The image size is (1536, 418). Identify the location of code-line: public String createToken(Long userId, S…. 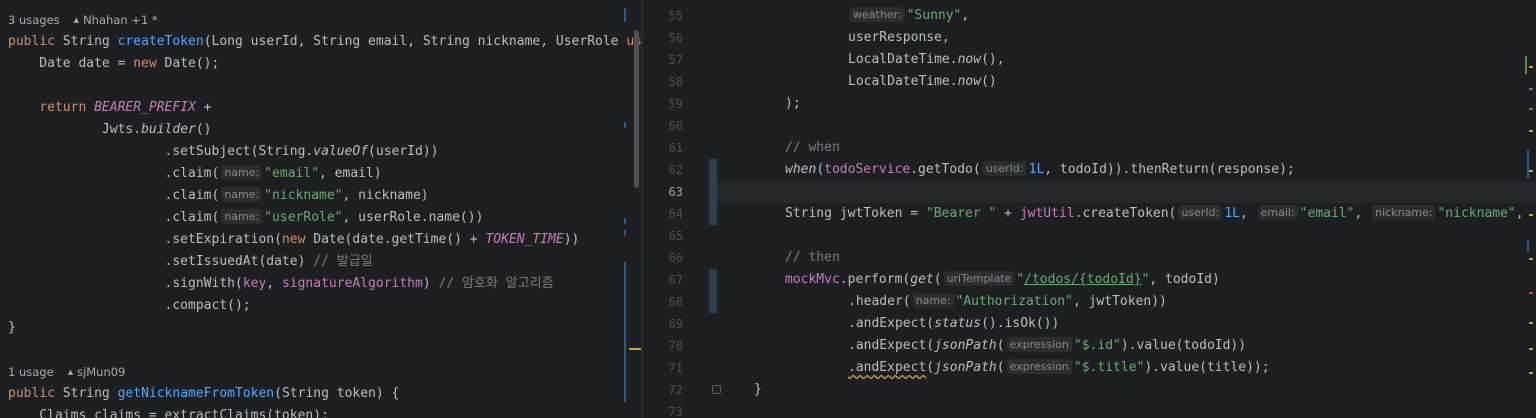
(325, 41).